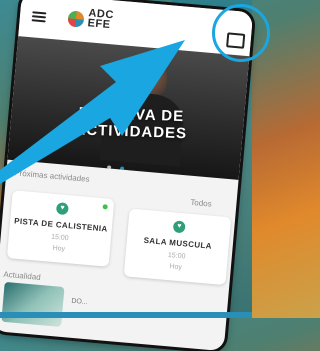 The image size is (320, 351). I want to click on carousel-dots, so click(118, 166).